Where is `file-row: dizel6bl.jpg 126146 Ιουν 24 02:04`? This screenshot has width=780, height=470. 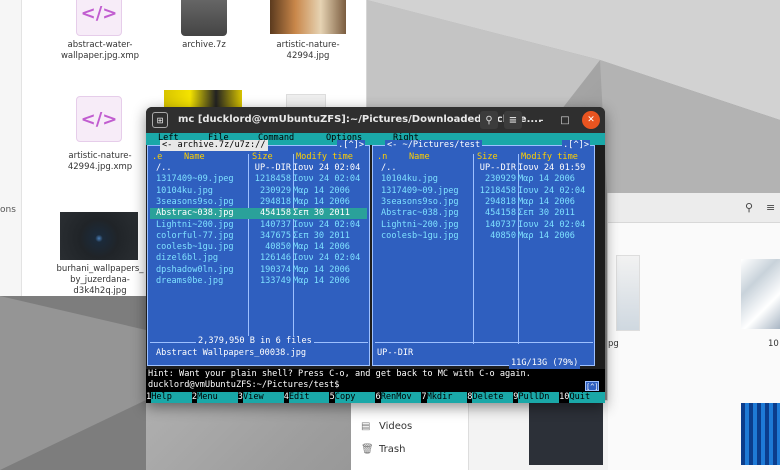 file-row: dizel6bl.jpg 126146 Ιουν 24 02:04 is located at coordinates (258, 258).